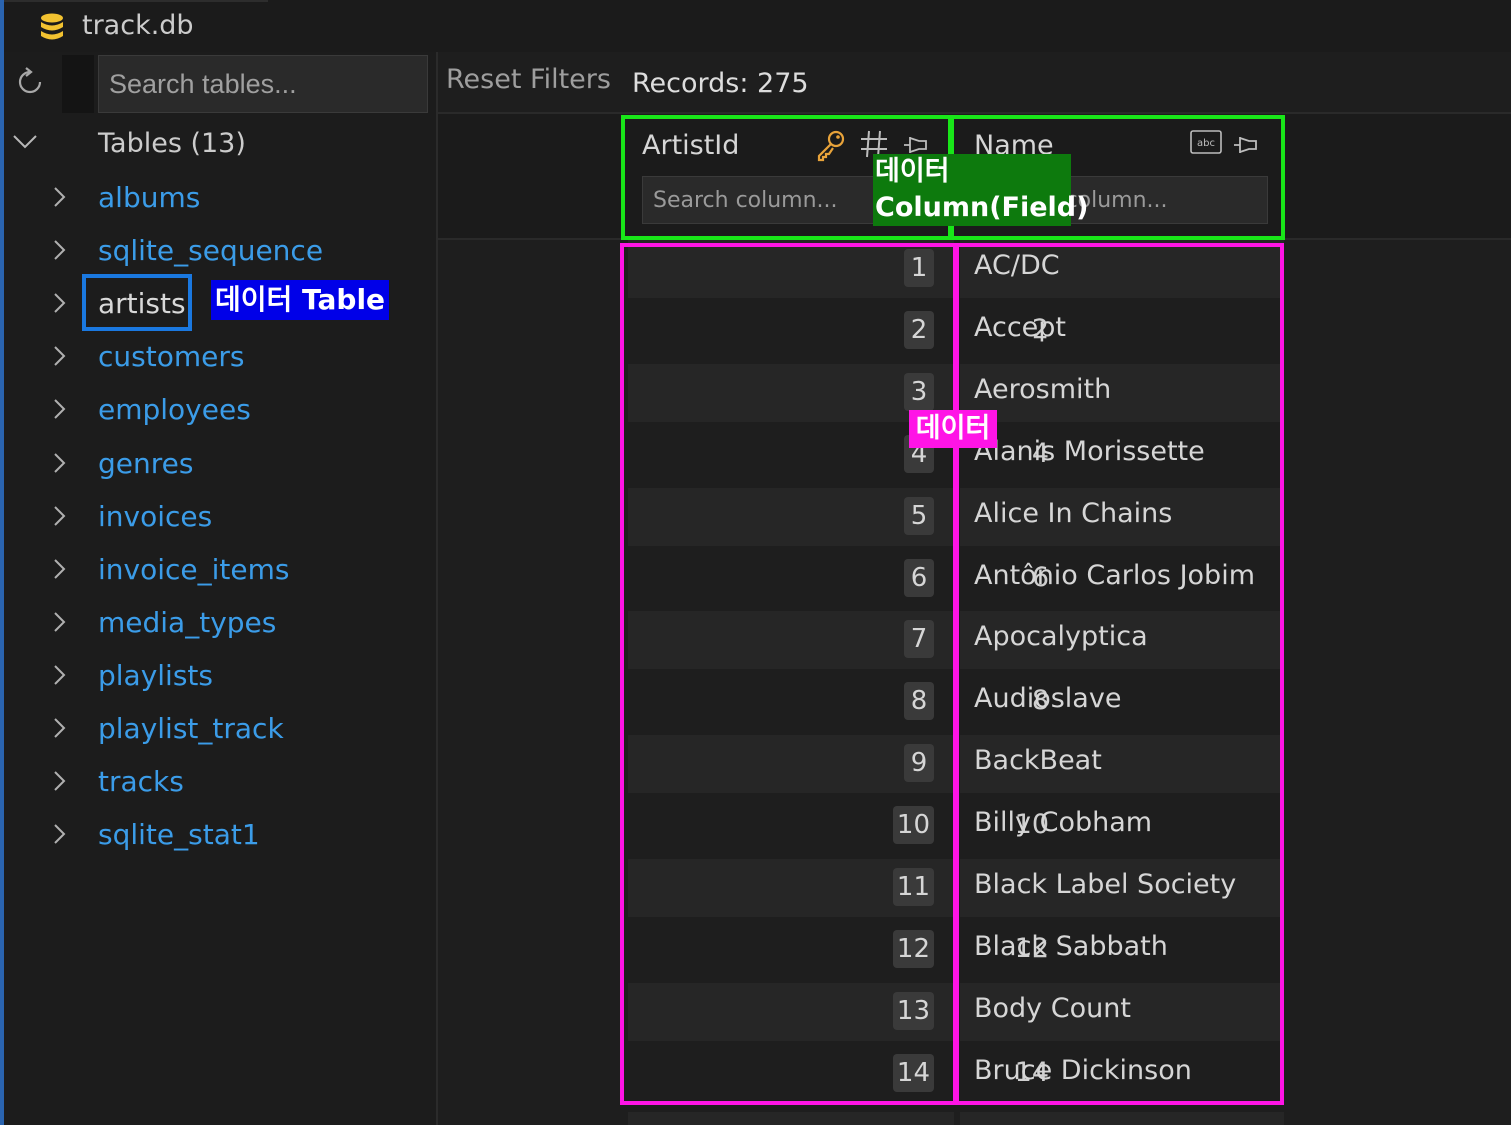  What do you see at coordinates (137, 302) in the screenshot?
I see `selected-table-highlight` at bounding box center [137, 302].